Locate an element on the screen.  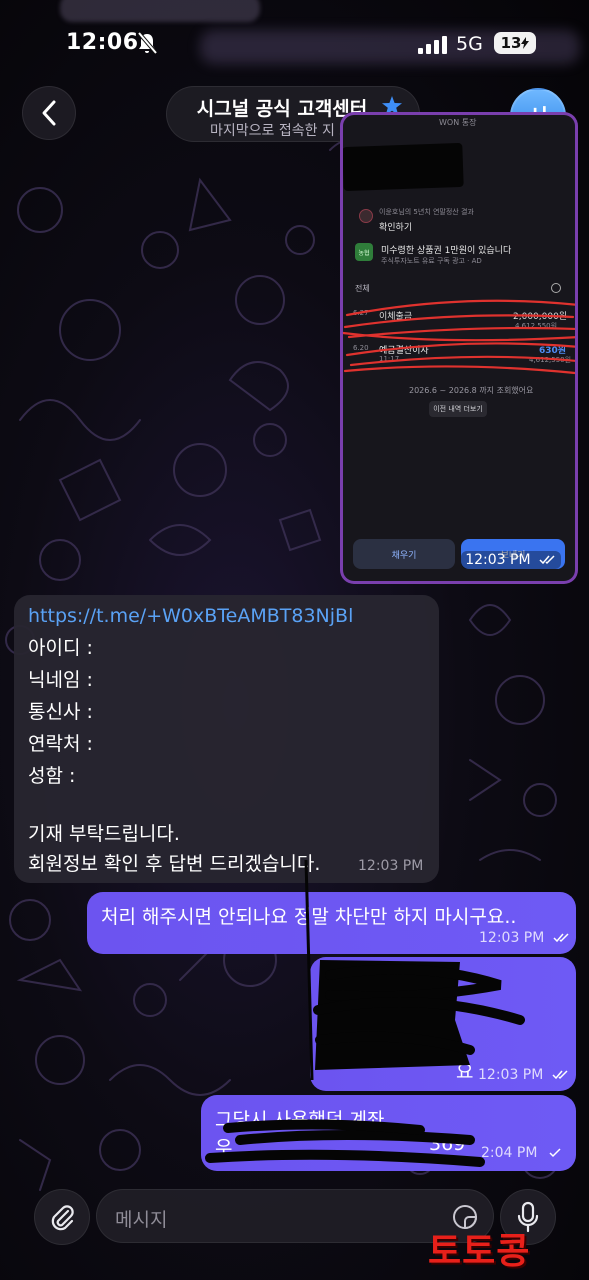
attach-button is located at coordinates (62, 1217).